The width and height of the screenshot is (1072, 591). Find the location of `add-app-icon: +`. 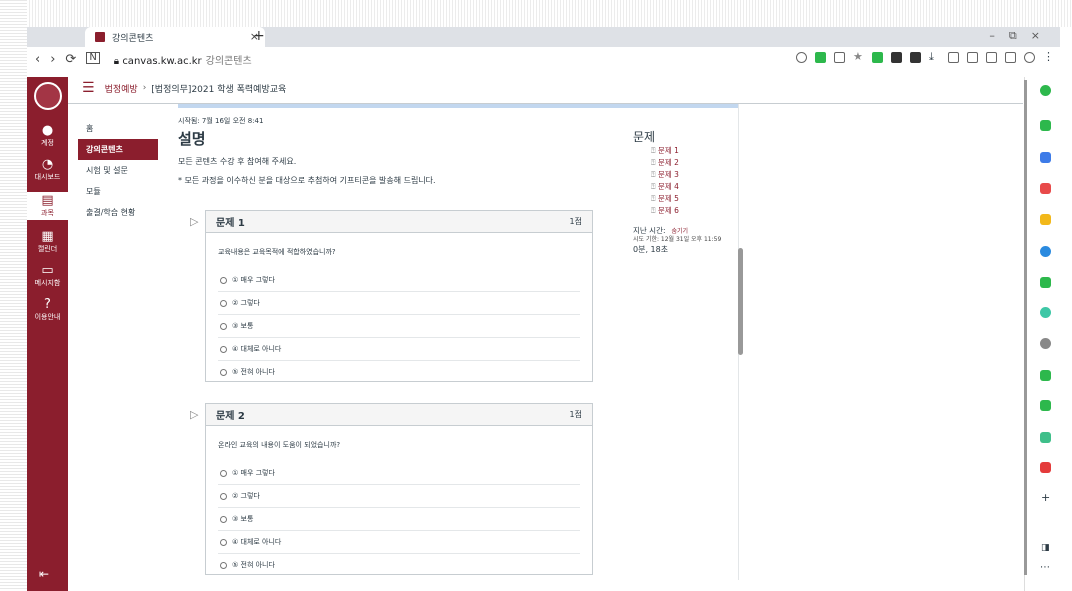

add-app-icon: + is located at coordinates (1045, 497).